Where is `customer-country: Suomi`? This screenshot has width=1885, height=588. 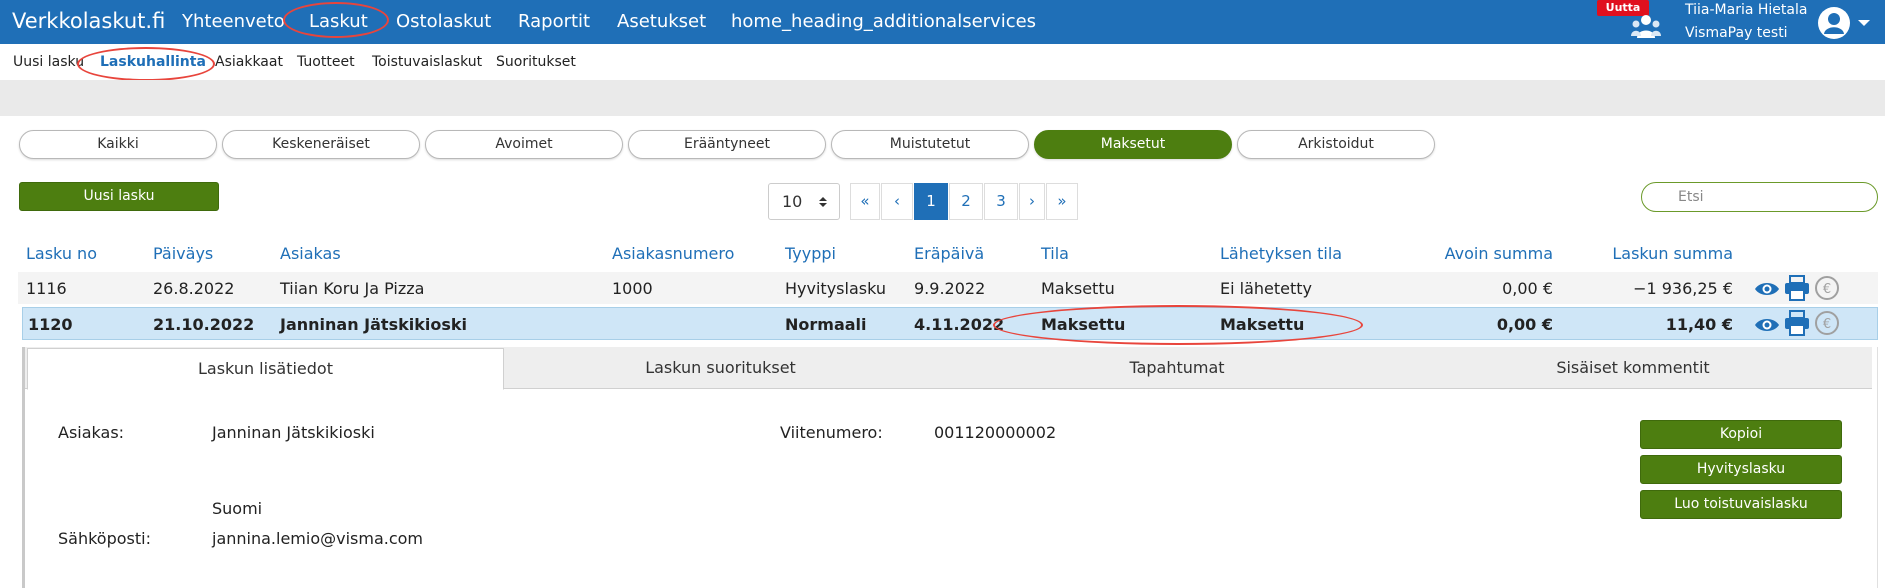
customer-country: Suomi is located at coordinates (237, 508).